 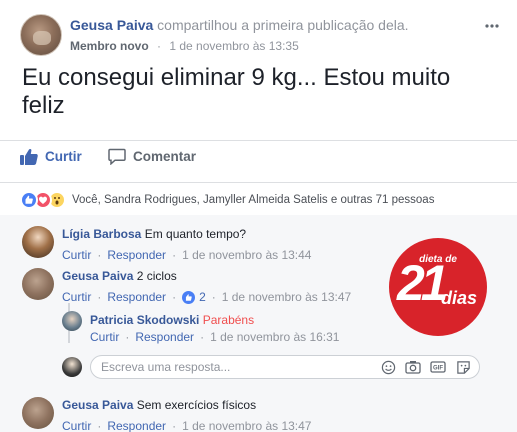 I want to click on comment-like-reaction-icon, so click(x=189, y=297).